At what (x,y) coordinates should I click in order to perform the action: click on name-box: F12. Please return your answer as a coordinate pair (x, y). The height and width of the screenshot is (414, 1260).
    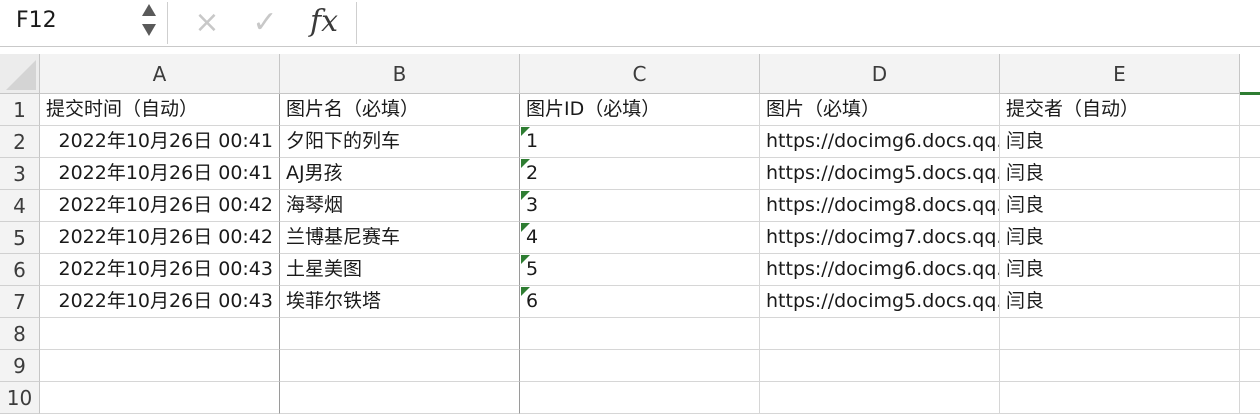
    Looking at the image, I should click on (80, 23).